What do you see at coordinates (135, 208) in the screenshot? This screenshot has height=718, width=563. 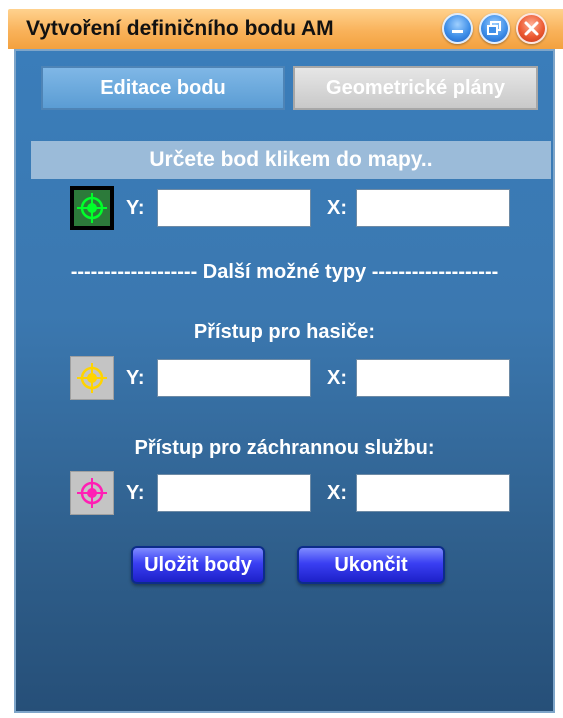 I see `main-y-label: Y:` at bounding box center [135, 208].